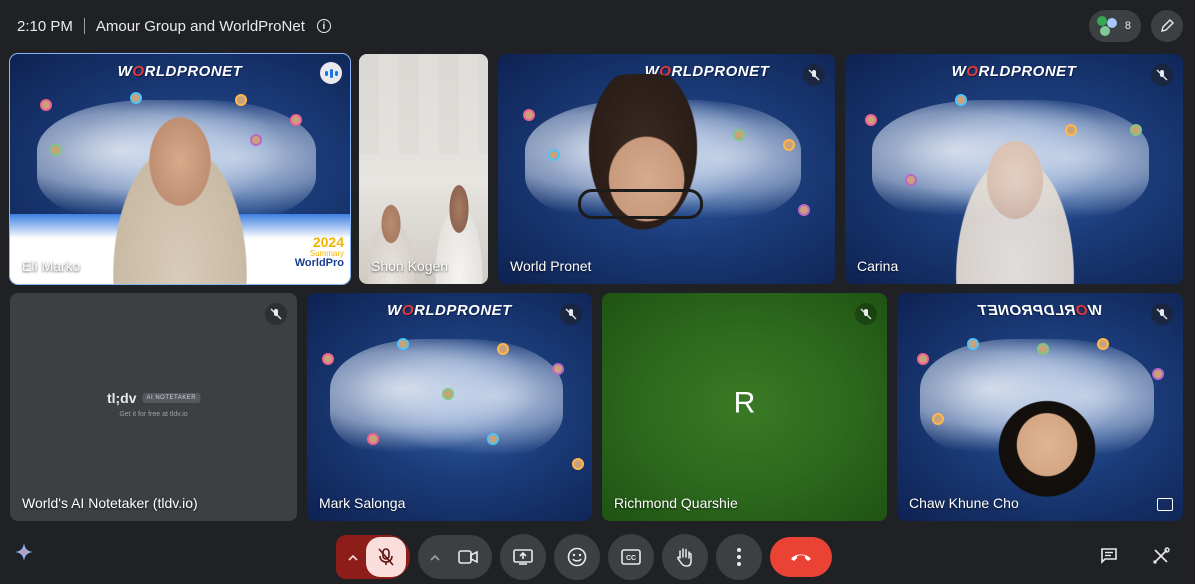 The height and width of the screenshot is (584, 1195). I want to click on tldv-tagline: Get it for free at tldv.io, so click(153, 414).